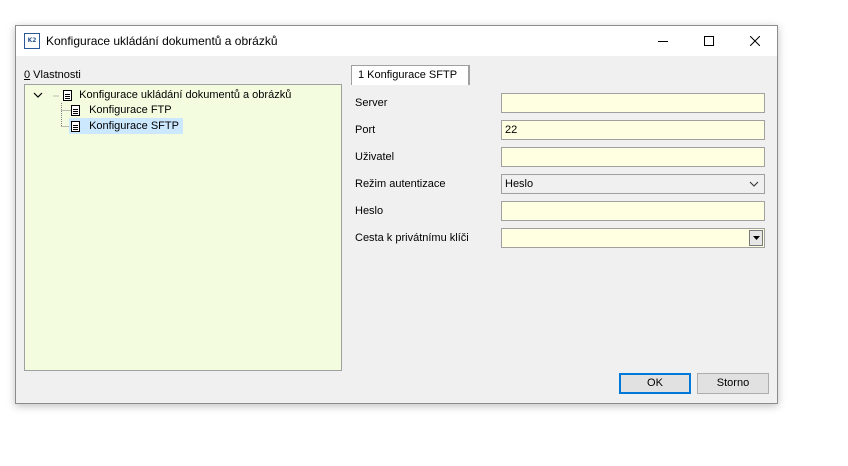 Image resolution: width=848 pixels, height=466 pixels. I want to click on private-key-dropdown-button, so click(756, 238).